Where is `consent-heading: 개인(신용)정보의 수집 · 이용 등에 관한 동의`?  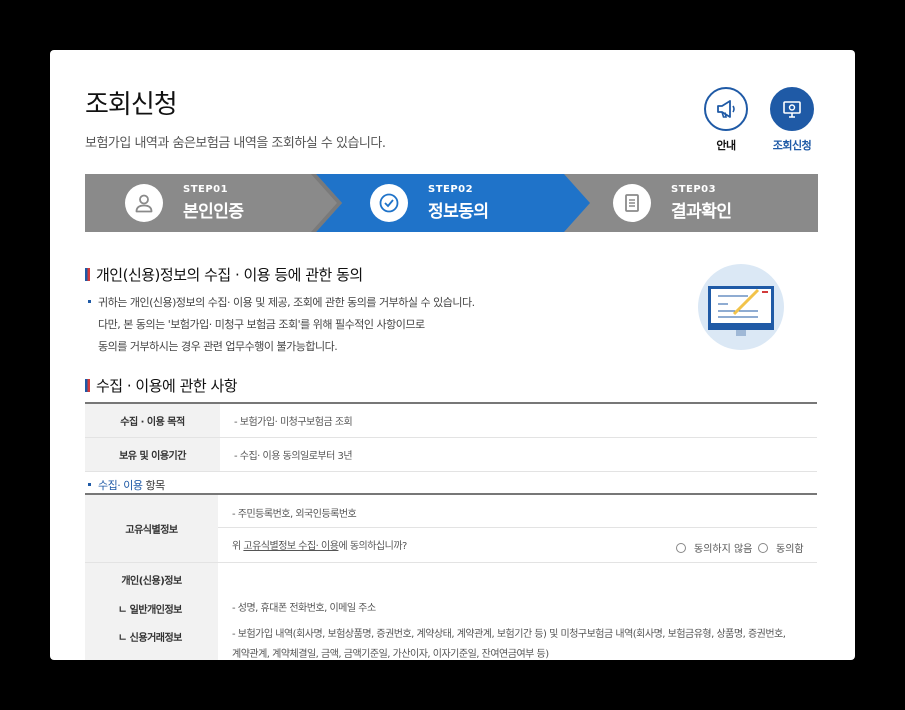 consent-heading: 개인(신용)정보의 수집 · 이용 등에 관한 동의 is located at coordinates (224, 274).